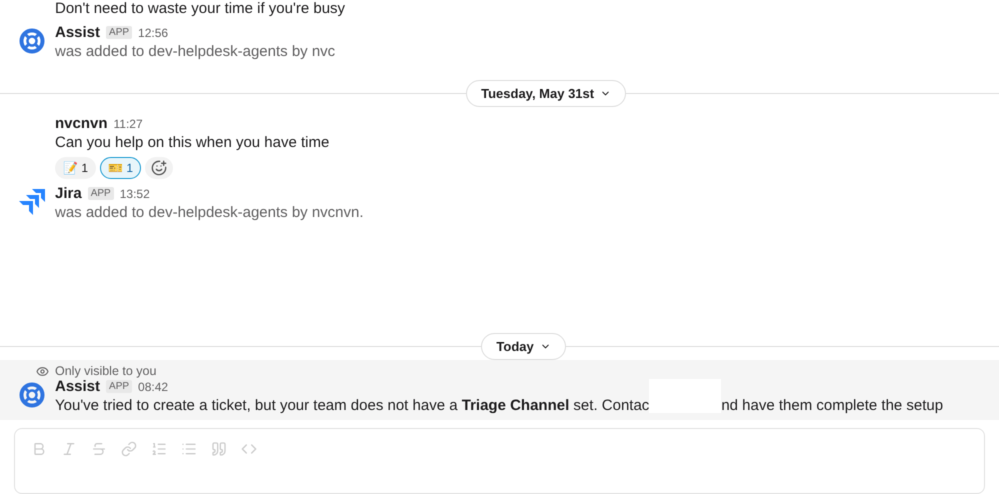 This screenshot has width=999, height=494. Describe the element at coordinates (153, 33) in the screenshot. I see `message-time: 12:56` at that location.